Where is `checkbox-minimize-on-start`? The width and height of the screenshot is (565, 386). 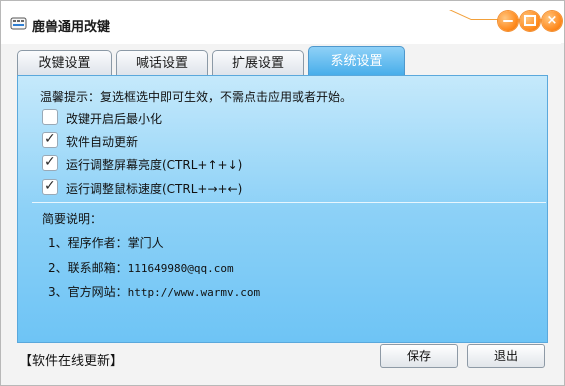
checkbox-minimize-on-start is located at coordinates (50, 117).